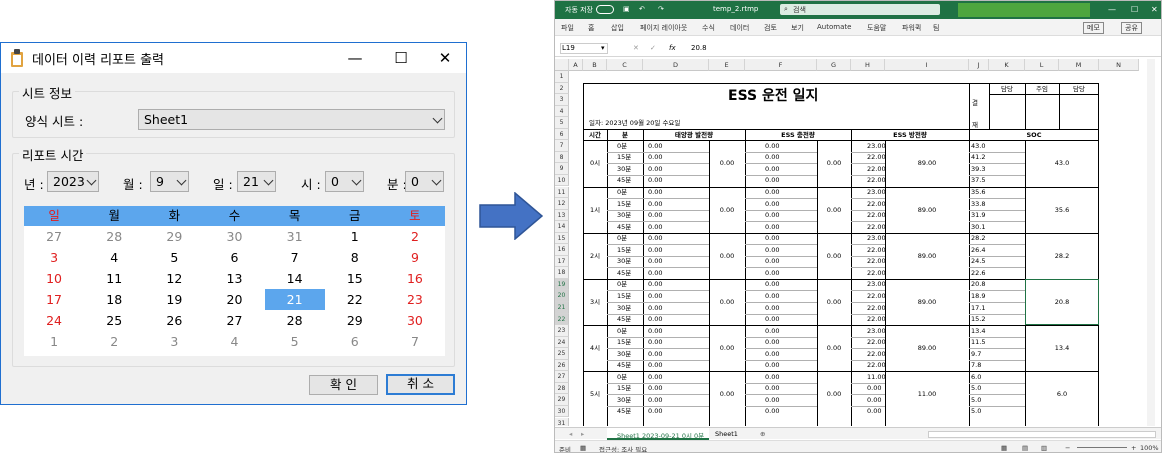  Describe the element at coordinates (415, 299) in the screenshot. I see `calendar-day: 23` at that location.